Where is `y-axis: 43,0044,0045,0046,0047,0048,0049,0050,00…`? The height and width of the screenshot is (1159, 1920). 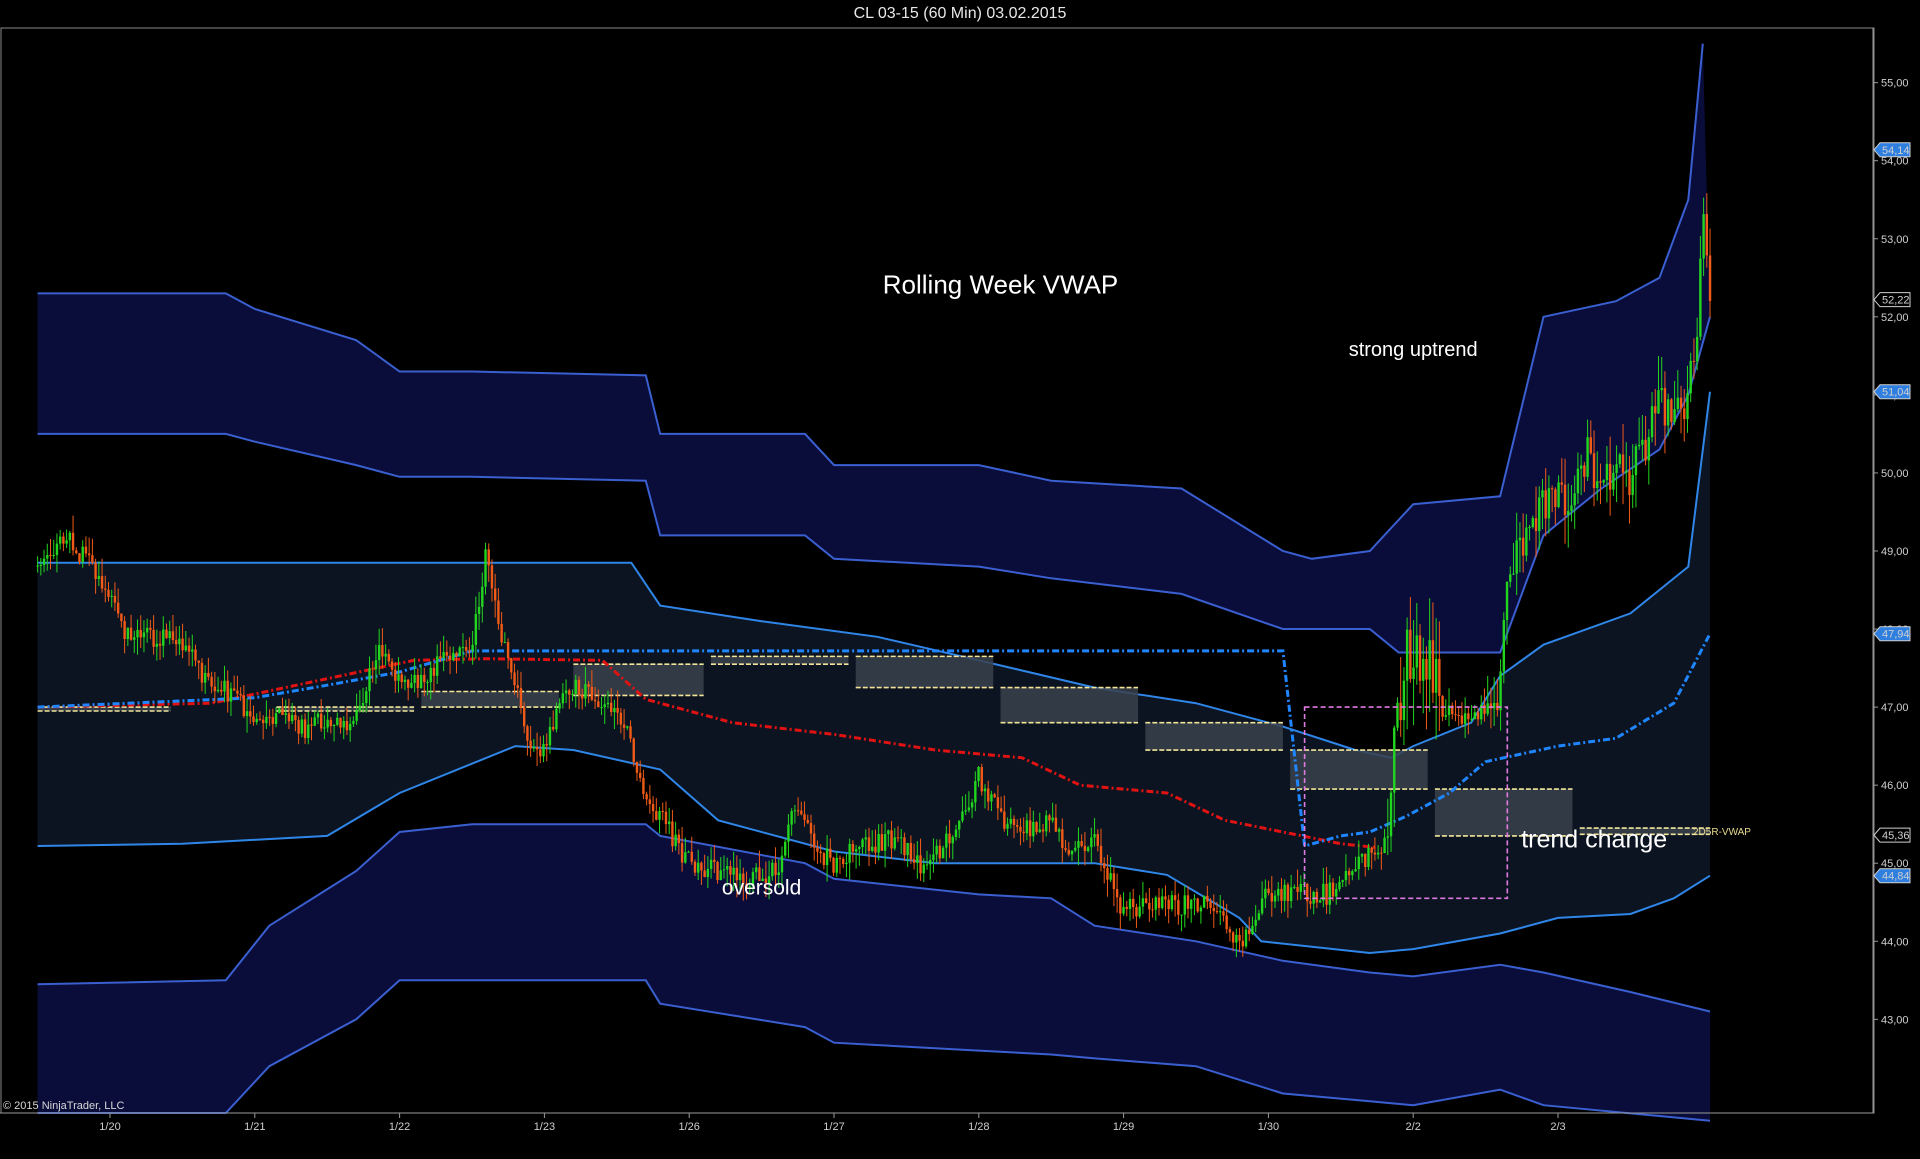 y-axis: 43,0044,0045,0046,0047,0048,0049,0050,00… is located at coordinates (1890, 570).